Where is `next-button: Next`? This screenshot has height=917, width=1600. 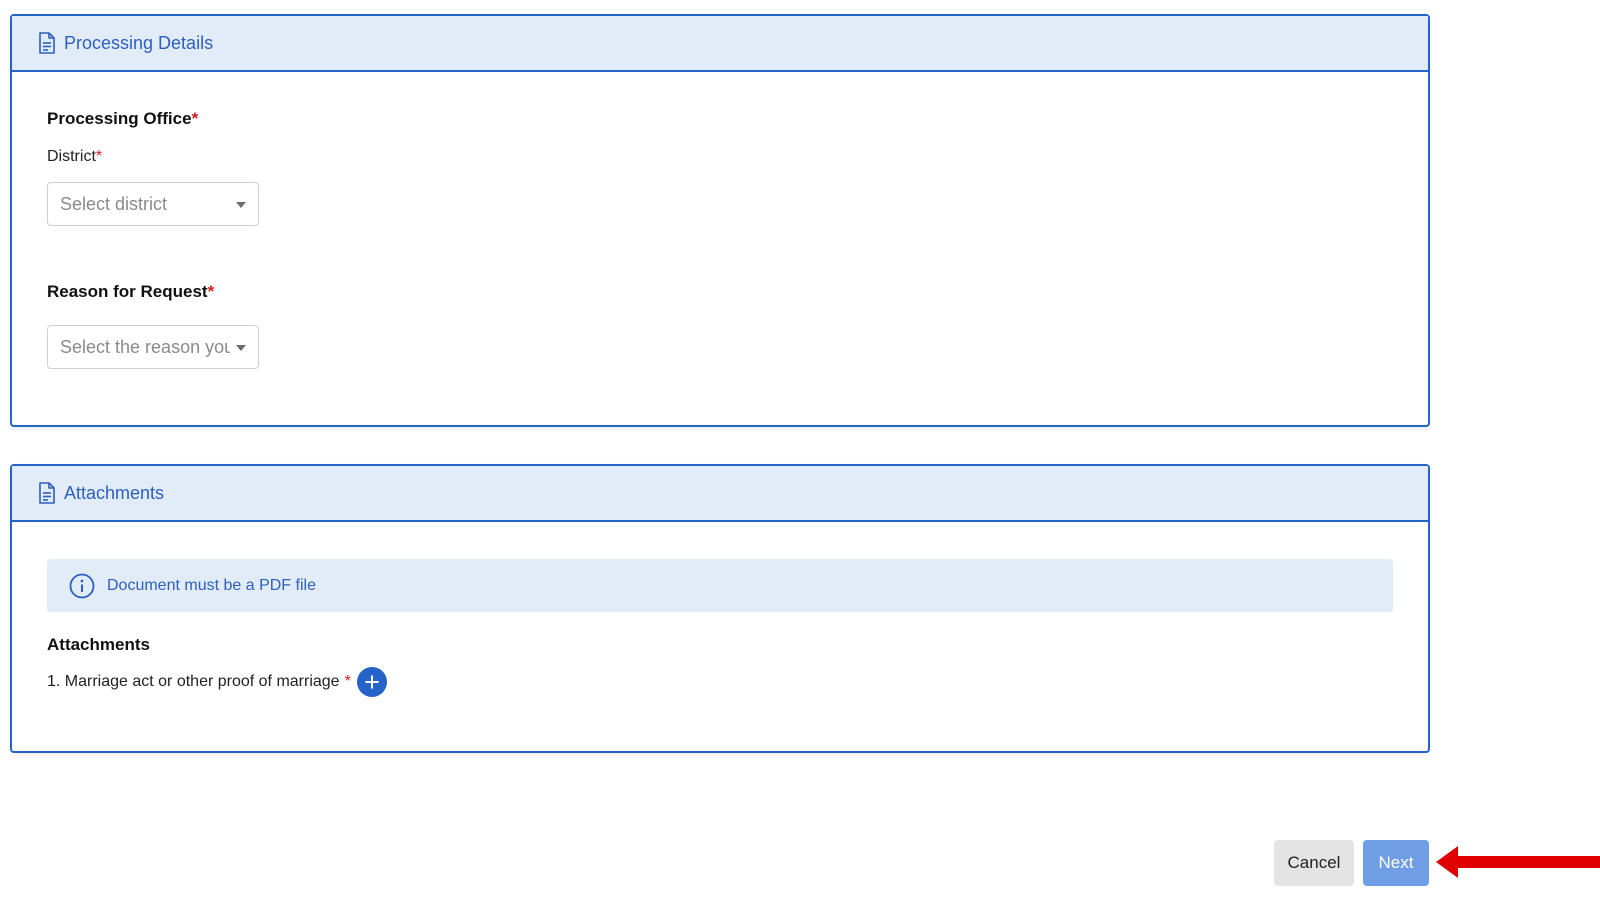 next-button: Next is located at coordinates (1396, 863).